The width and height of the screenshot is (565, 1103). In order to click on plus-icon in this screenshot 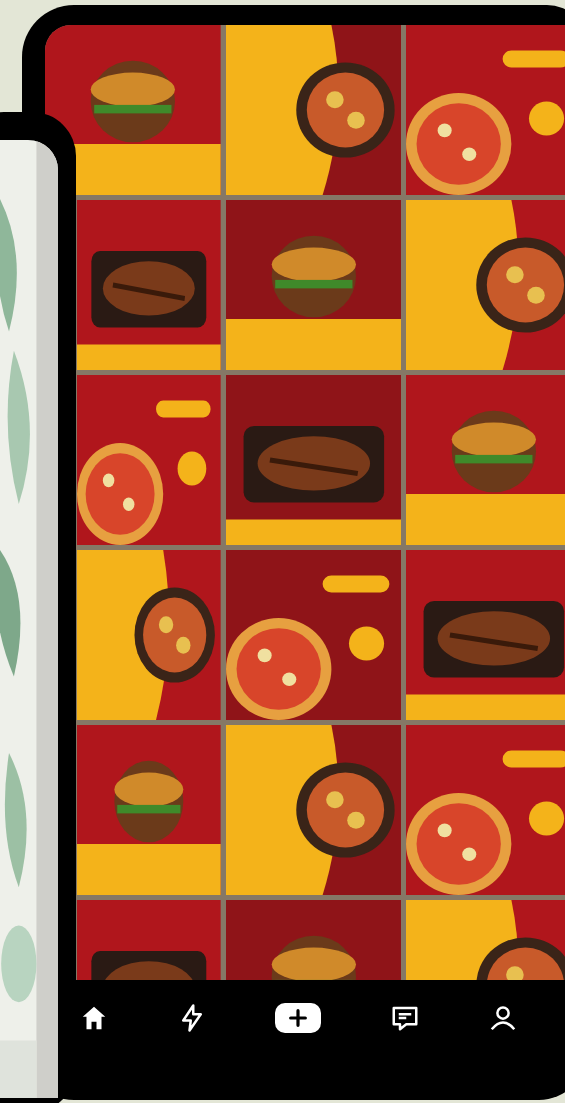, I will do `click(298, 1017)`.